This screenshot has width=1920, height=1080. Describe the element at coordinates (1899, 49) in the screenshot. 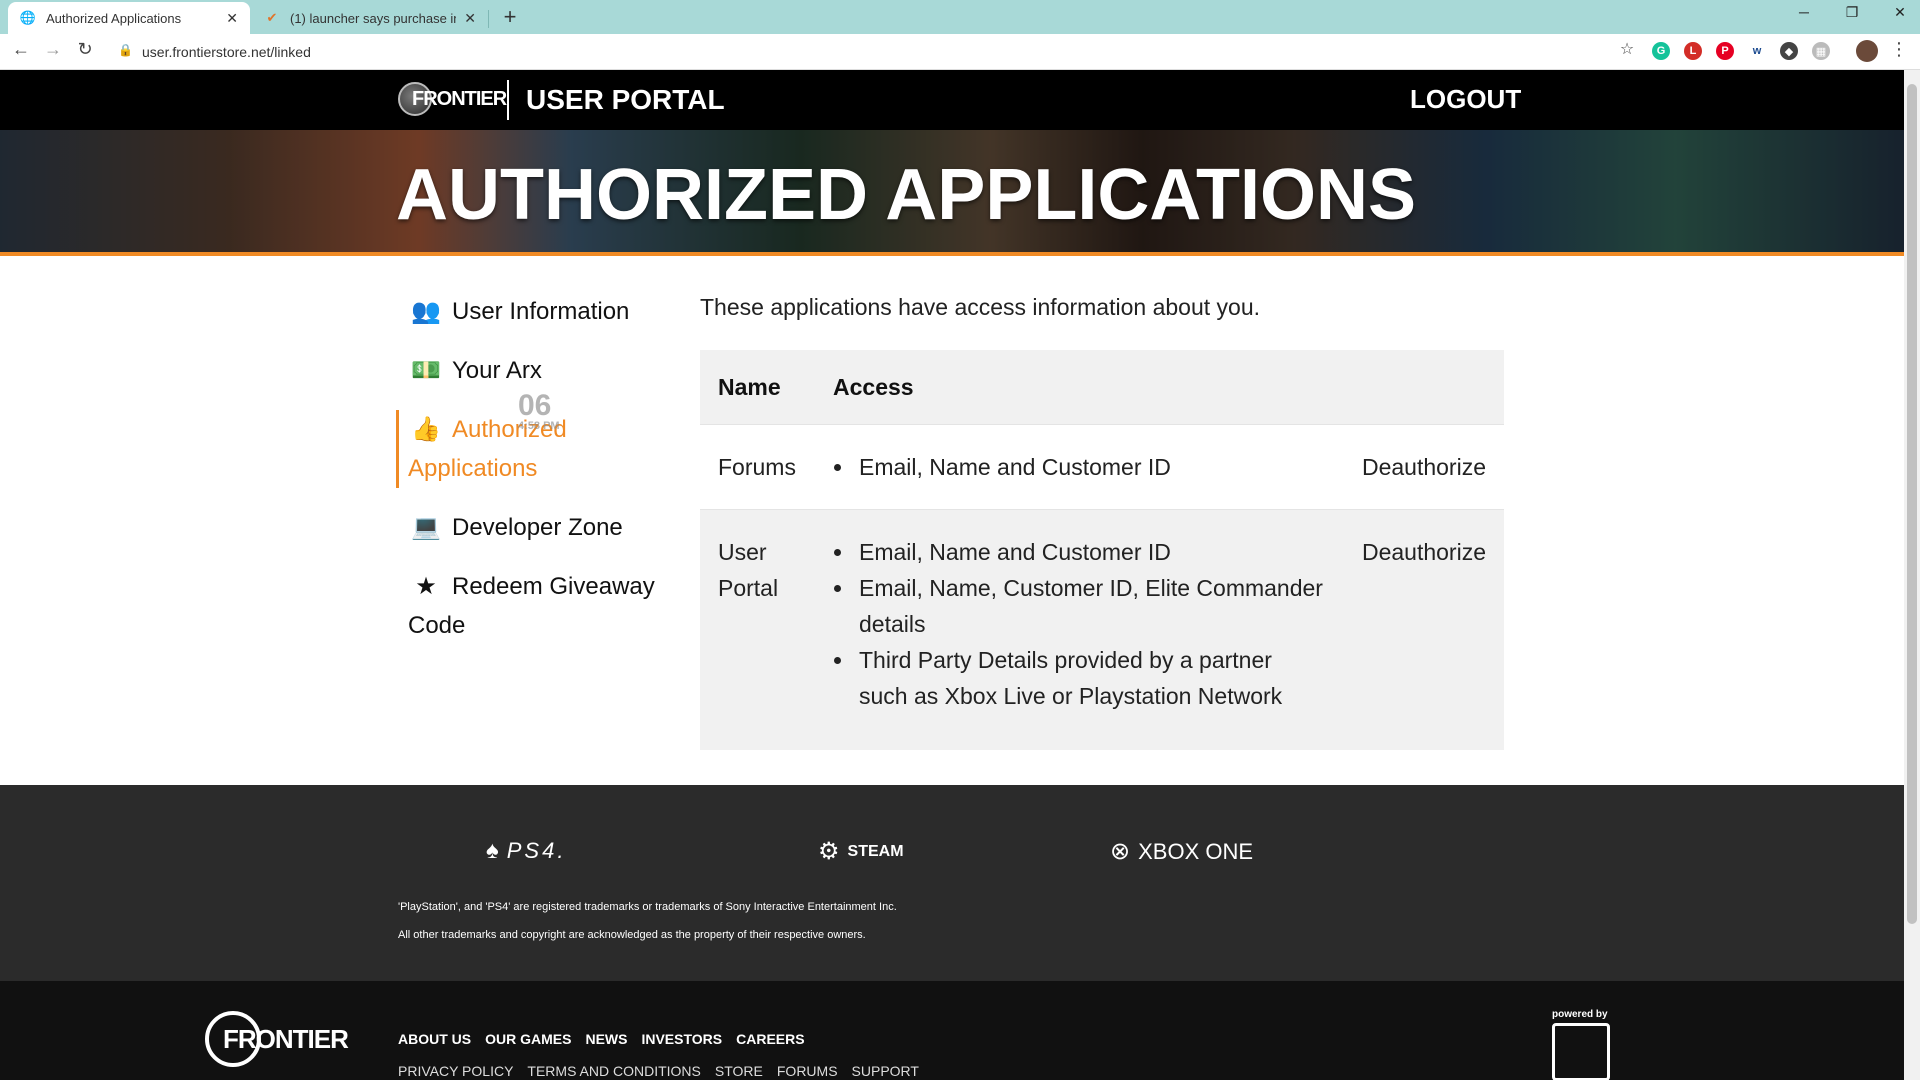

I see `menu-kebab-icon: ⋮` at that location.